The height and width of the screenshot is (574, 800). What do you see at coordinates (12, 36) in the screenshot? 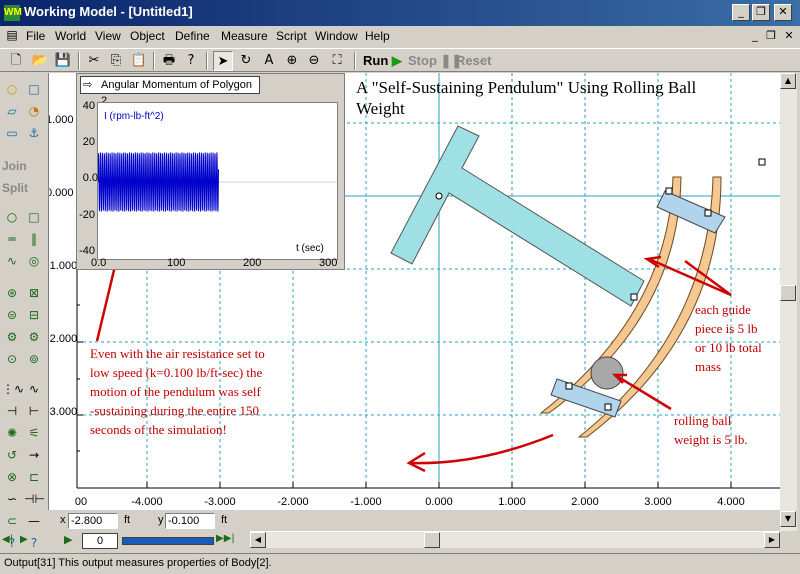
I see `document-icon: ▤` at bounding box center [12, 36].